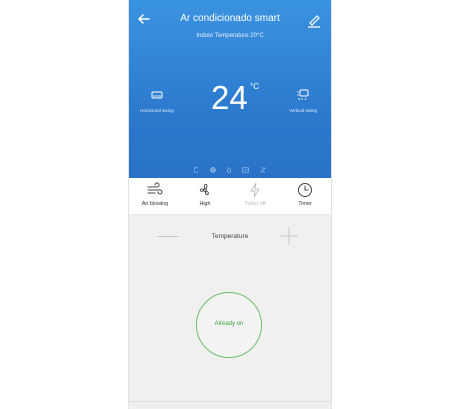 This screenshot has height=409, width=460. Describe the element at coordinates (314, 21) in the screenshot. I see `pencil-icon` at that location.